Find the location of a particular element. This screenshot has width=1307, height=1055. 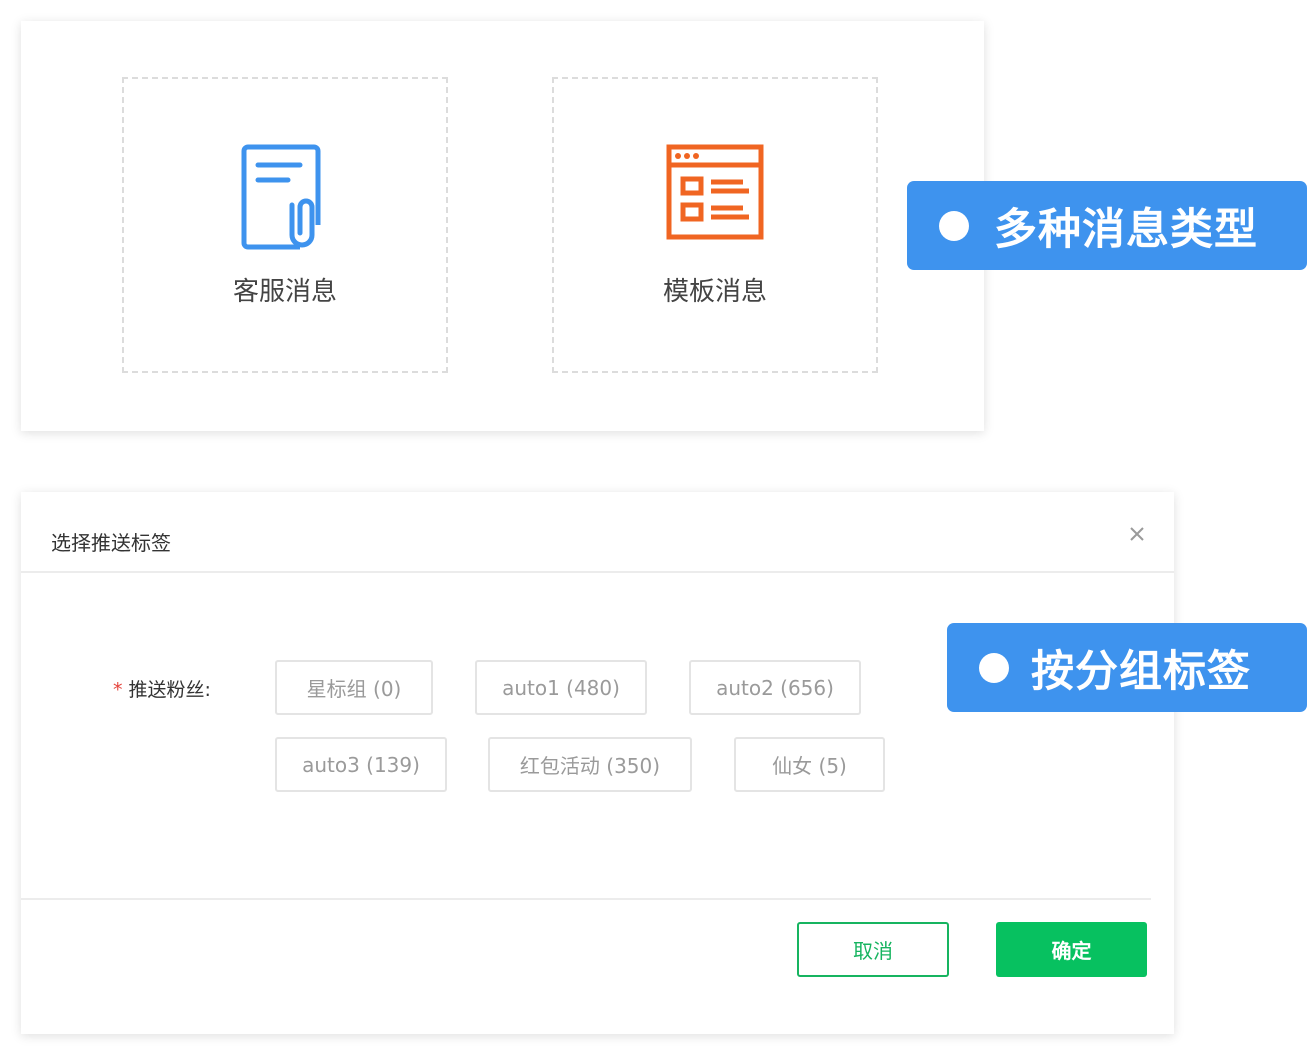

message-type-label: 模板消息 is located at coordinates (714, 292).